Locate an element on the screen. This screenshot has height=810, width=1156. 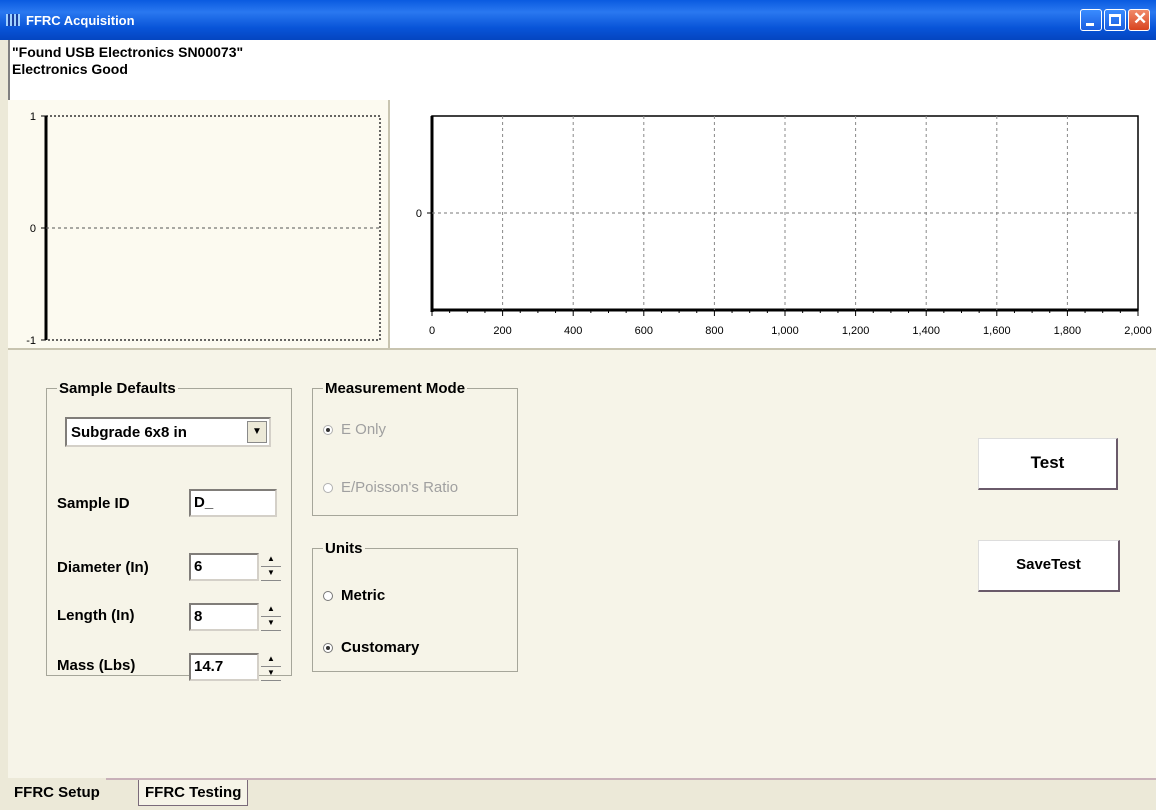
minimize-button is located at coordinates (1091, 20).